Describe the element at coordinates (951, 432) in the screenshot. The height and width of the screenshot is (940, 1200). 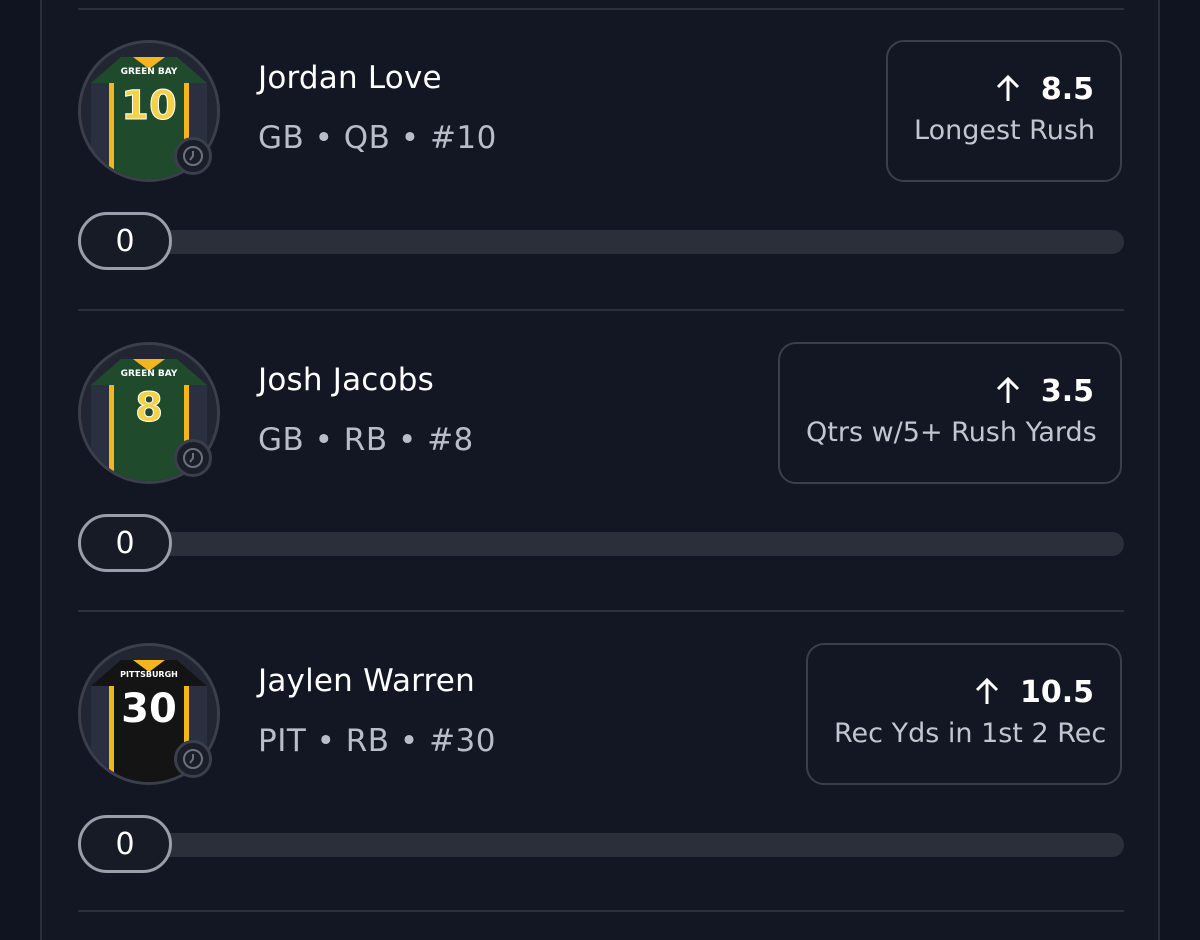
I see `prop-stat: Qtrs w/5+ Rush Yards` at that location.